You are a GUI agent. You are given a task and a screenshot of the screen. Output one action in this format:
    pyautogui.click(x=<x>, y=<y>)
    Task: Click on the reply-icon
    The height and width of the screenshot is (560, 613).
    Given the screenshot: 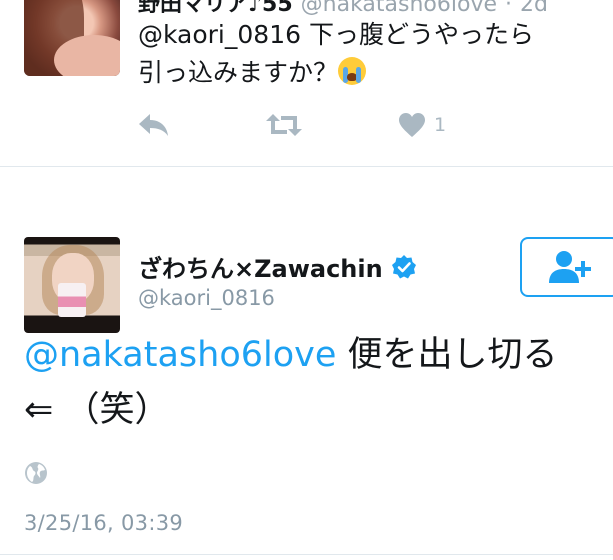 What is the action you would take?
    pyautogui.click(x=153, y=125)
    